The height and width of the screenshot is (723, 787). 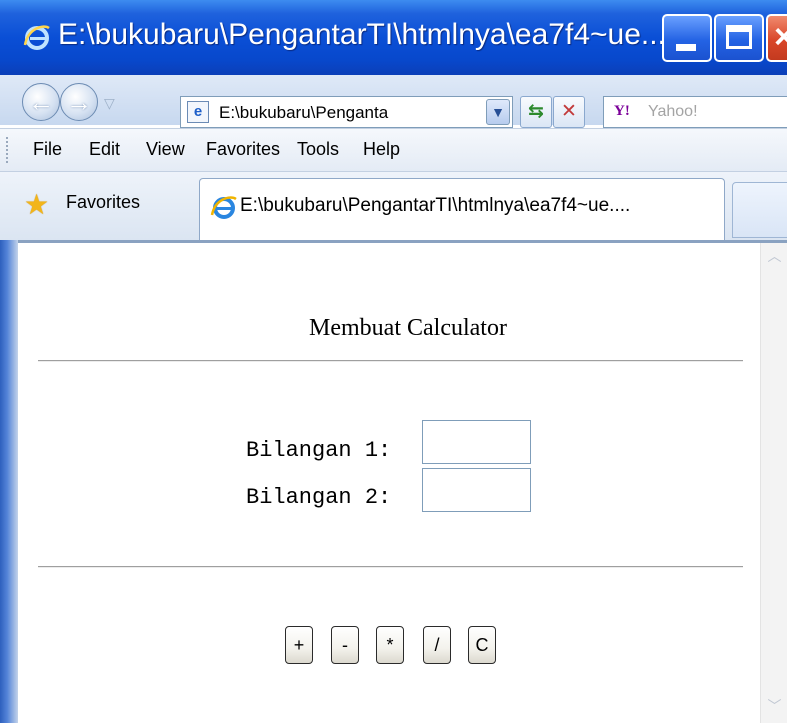 I want to click on scroll-up-icon: ︿, so click(x=774, y=256).